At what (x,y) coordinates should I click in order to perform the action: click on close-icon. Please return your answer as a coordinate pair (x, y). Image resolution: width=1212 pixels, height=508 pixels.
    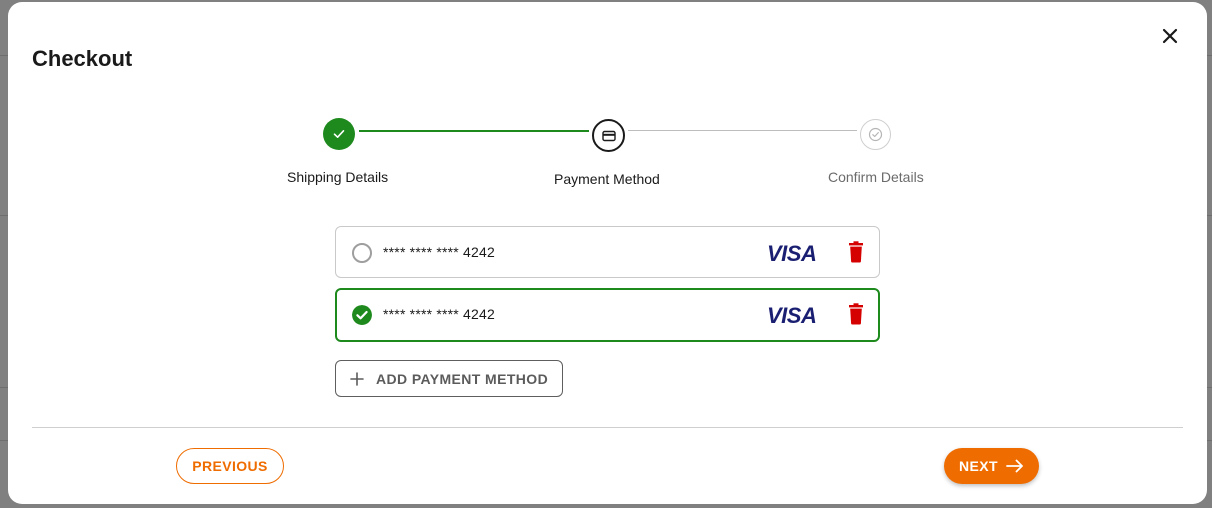
    Looking at the image, I should click on (1170, 36).